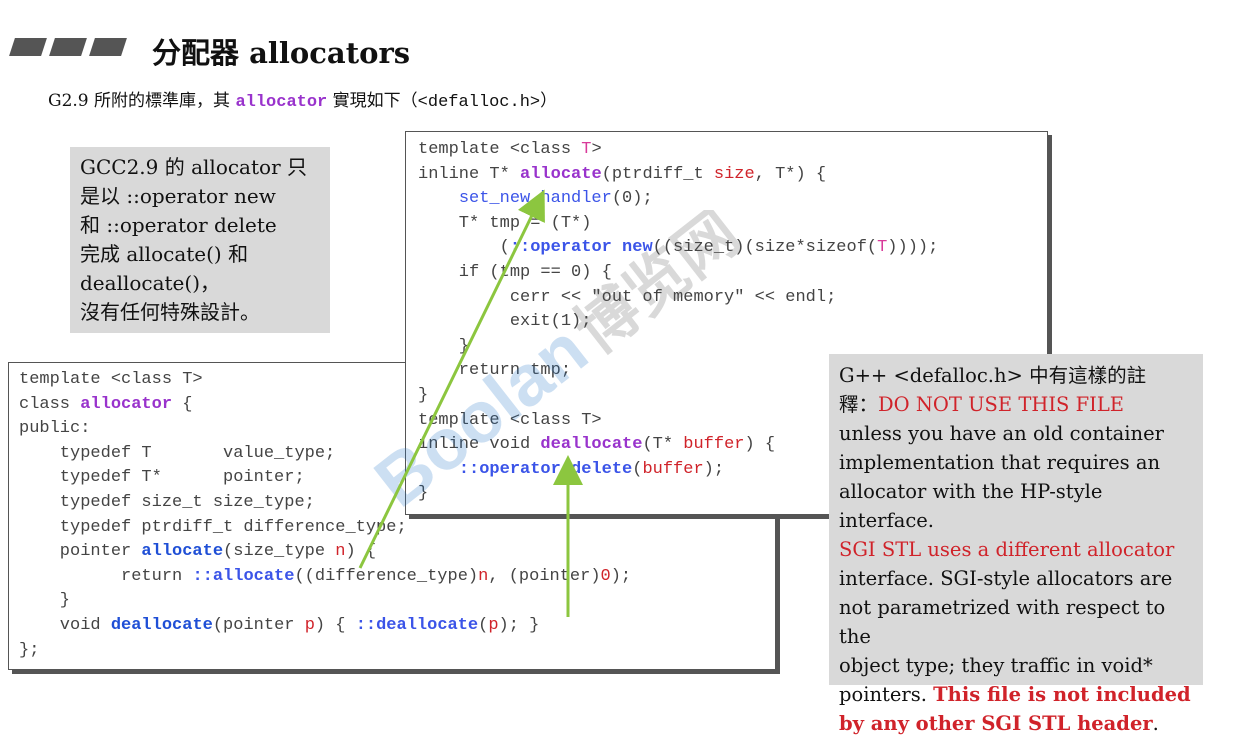 The width and height of the screenshot is (1240, 755). Describe the element at coordinates (1001, 433) in the screenshot. I see `gcc-note-line: unless you have an old container` at that location.